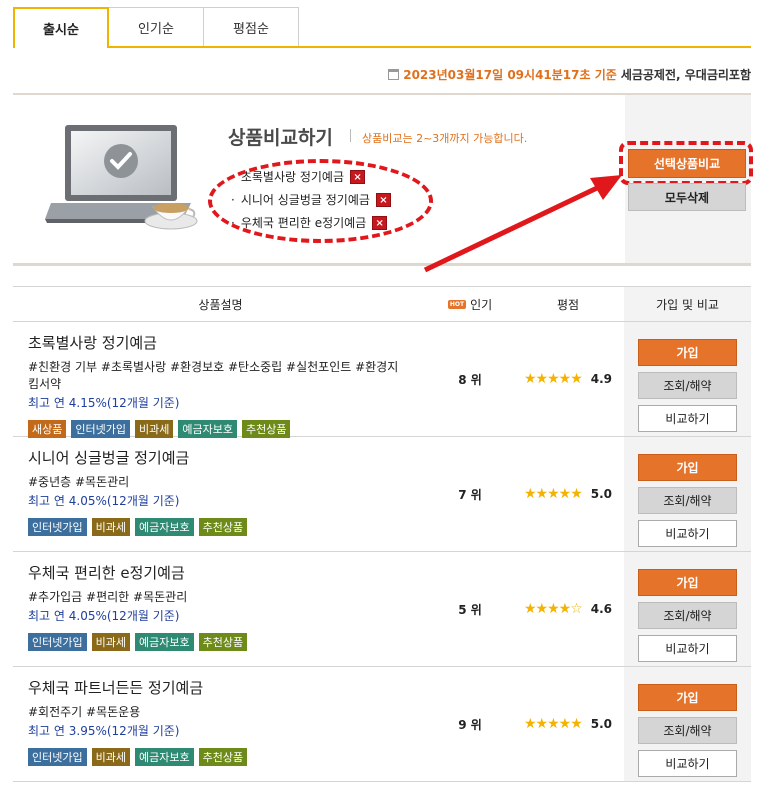  I want to click on table-header: 상품설명 HOT 인기 평점 가입 및 비교, so click(382, 304).